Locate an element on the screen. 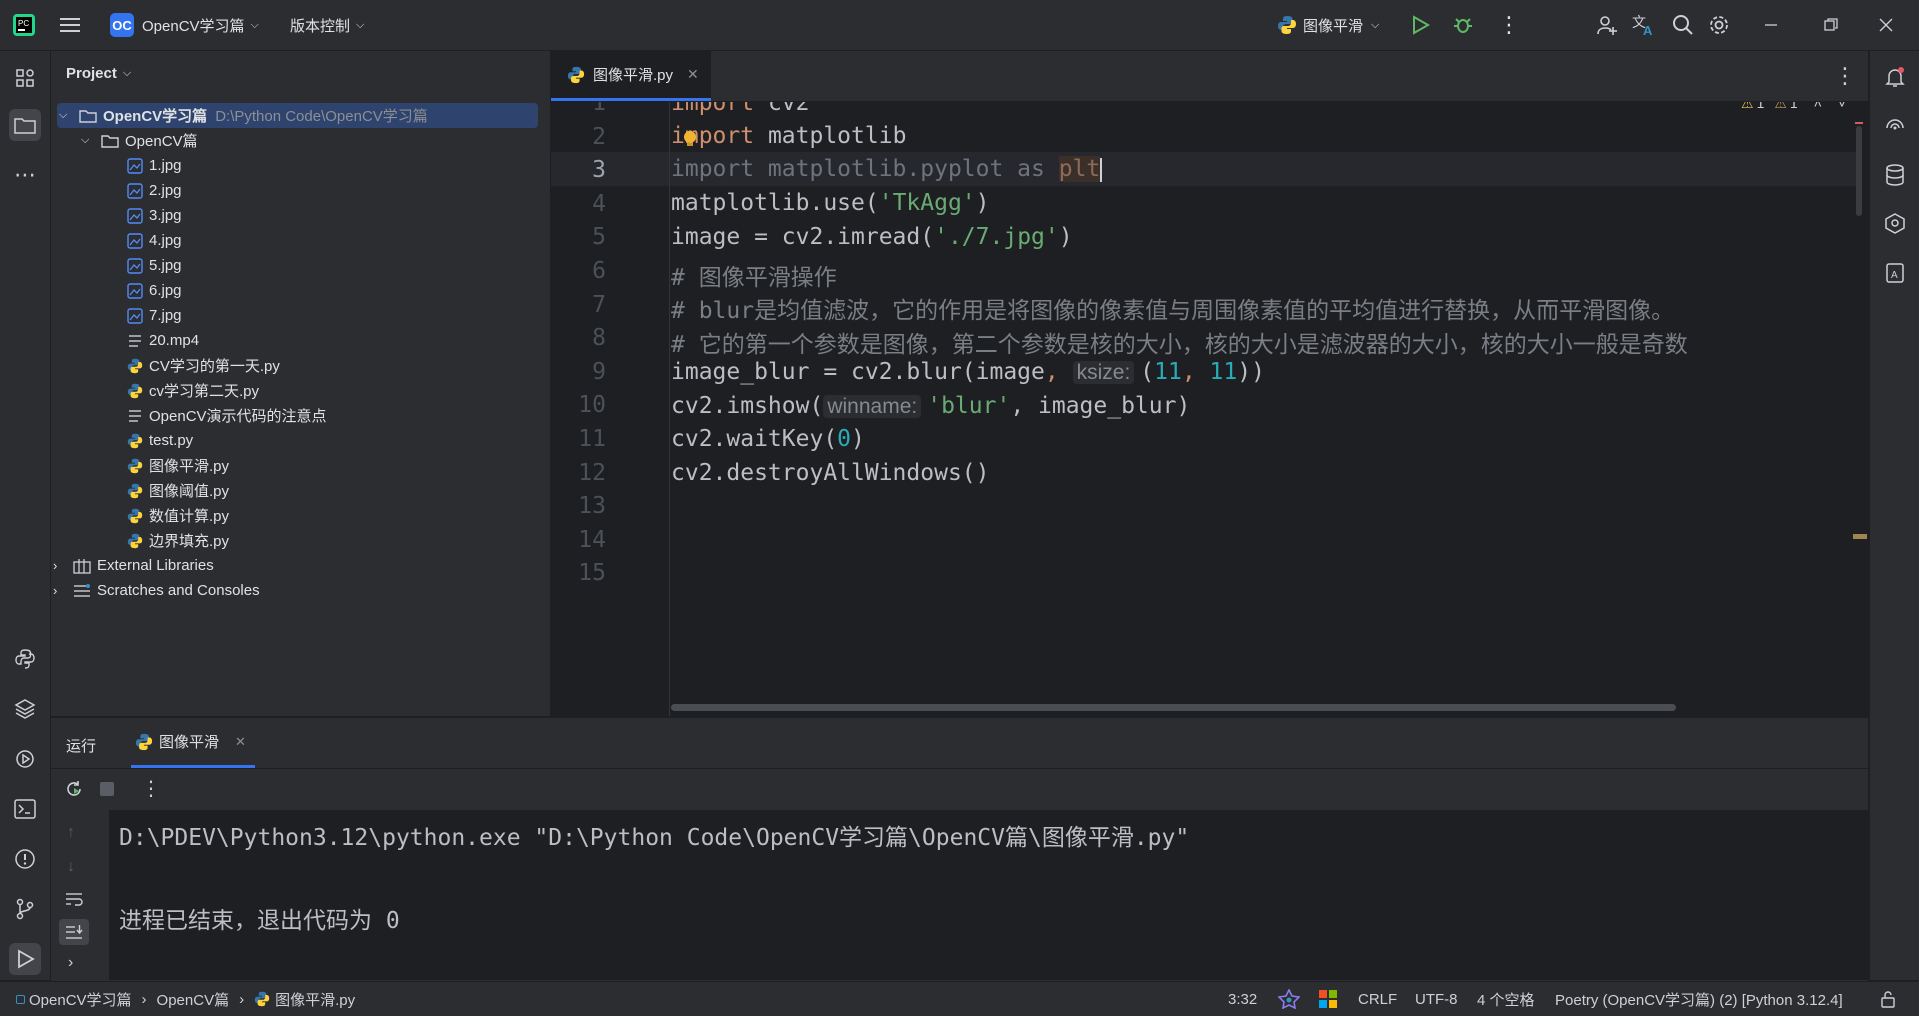 Image resolution: width=1919 pixels, height=1016 pixels. settings-gear-icon is located at coordinates (1719, 25).